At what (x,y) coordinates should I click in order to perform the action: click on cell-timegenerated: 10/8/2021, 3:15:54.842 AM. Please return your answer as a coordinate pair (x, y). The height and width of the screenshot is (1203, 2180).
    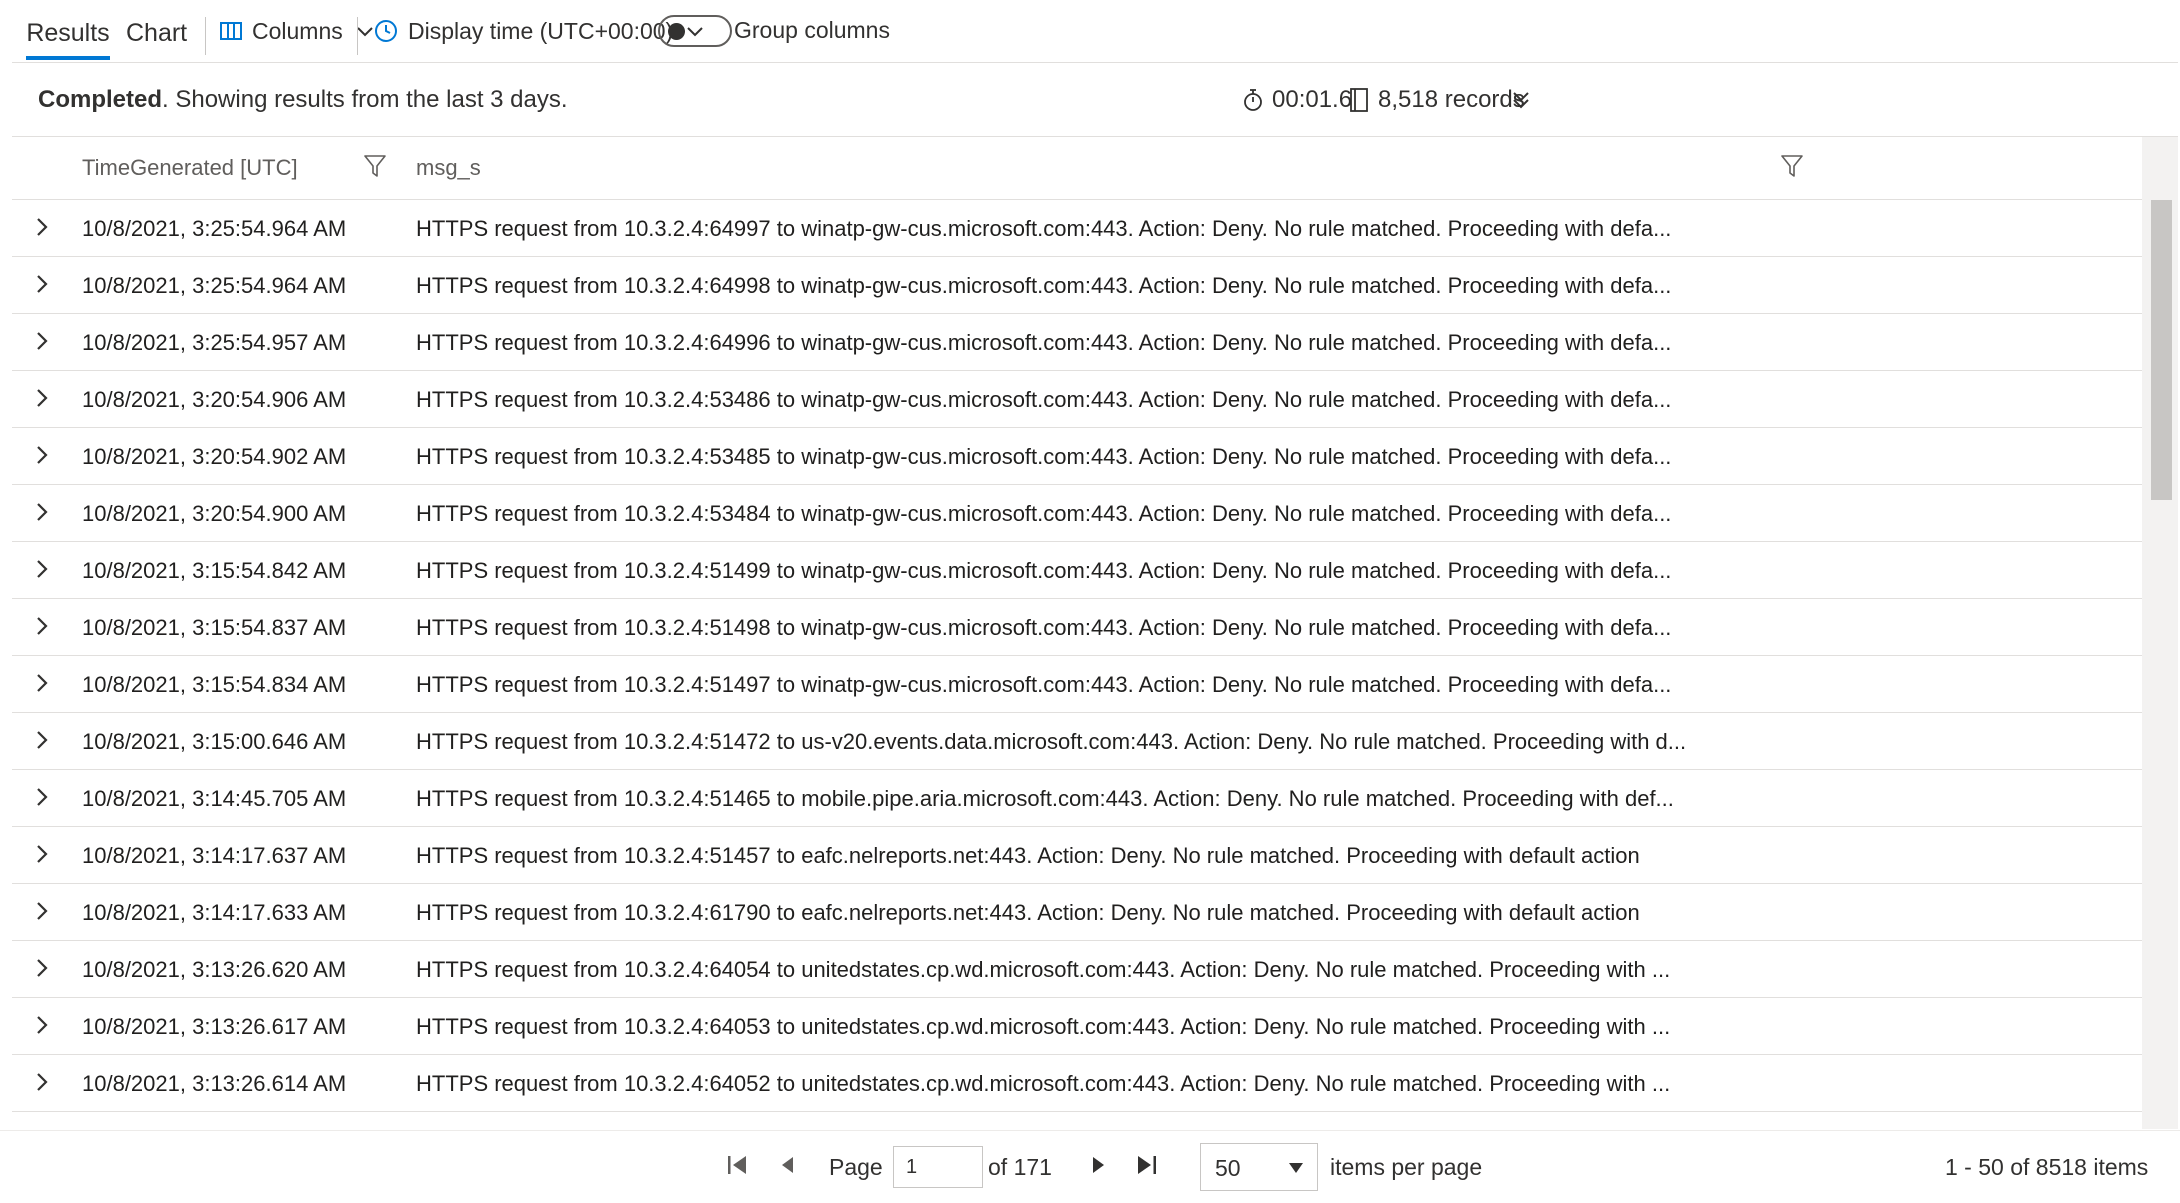
    Looking at the image, I should click on (214, 570).